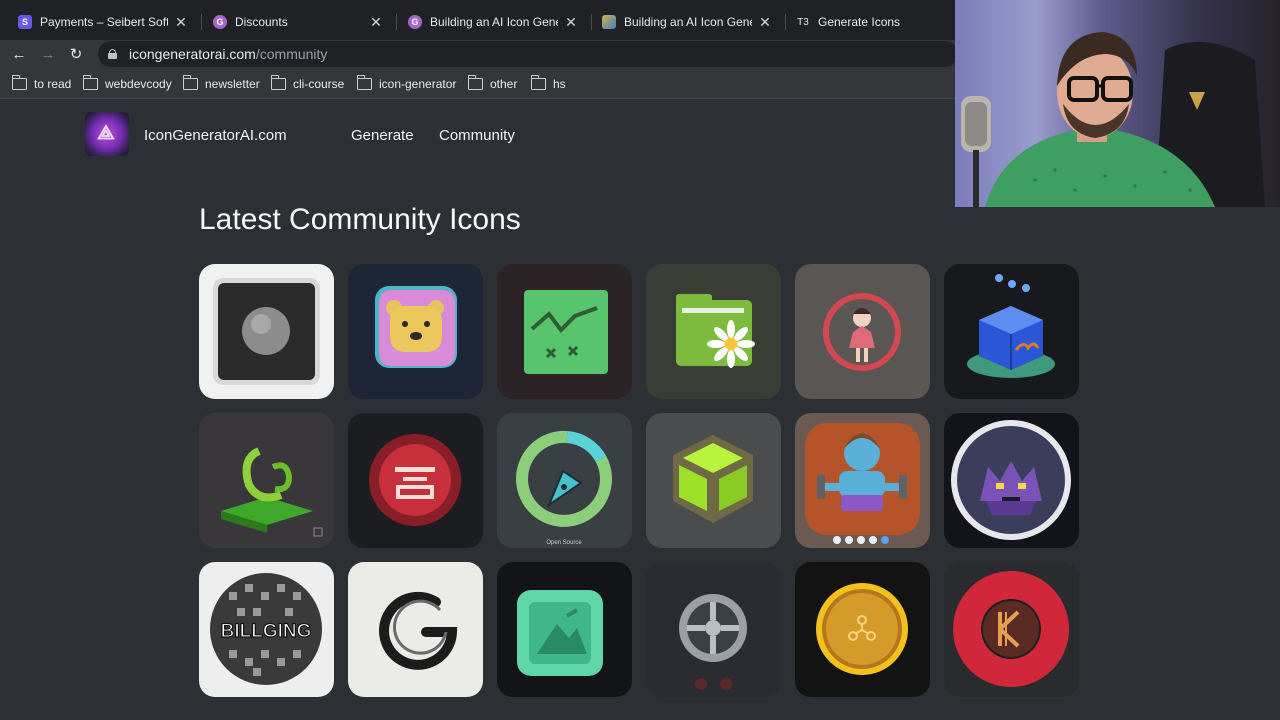 This screenshot has width=1280, height=720. What do you see at coordinates (713, 331) in the screenshot?
I see `folder-daisy-icon` at bounding box center [713, 331].